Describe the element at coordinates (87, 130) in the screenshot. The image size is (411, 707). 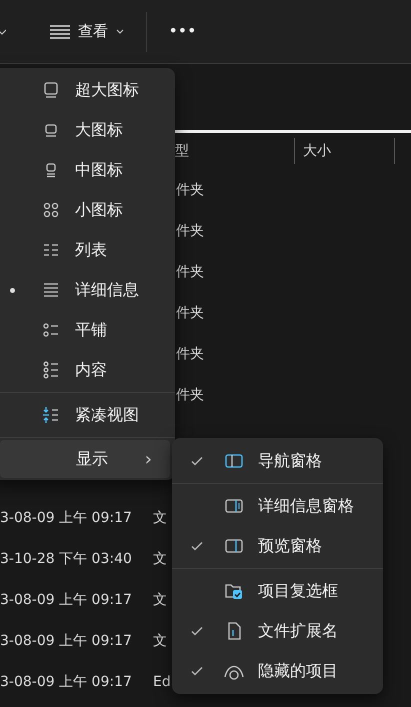
I see `menu-item: 大图标` at that location.